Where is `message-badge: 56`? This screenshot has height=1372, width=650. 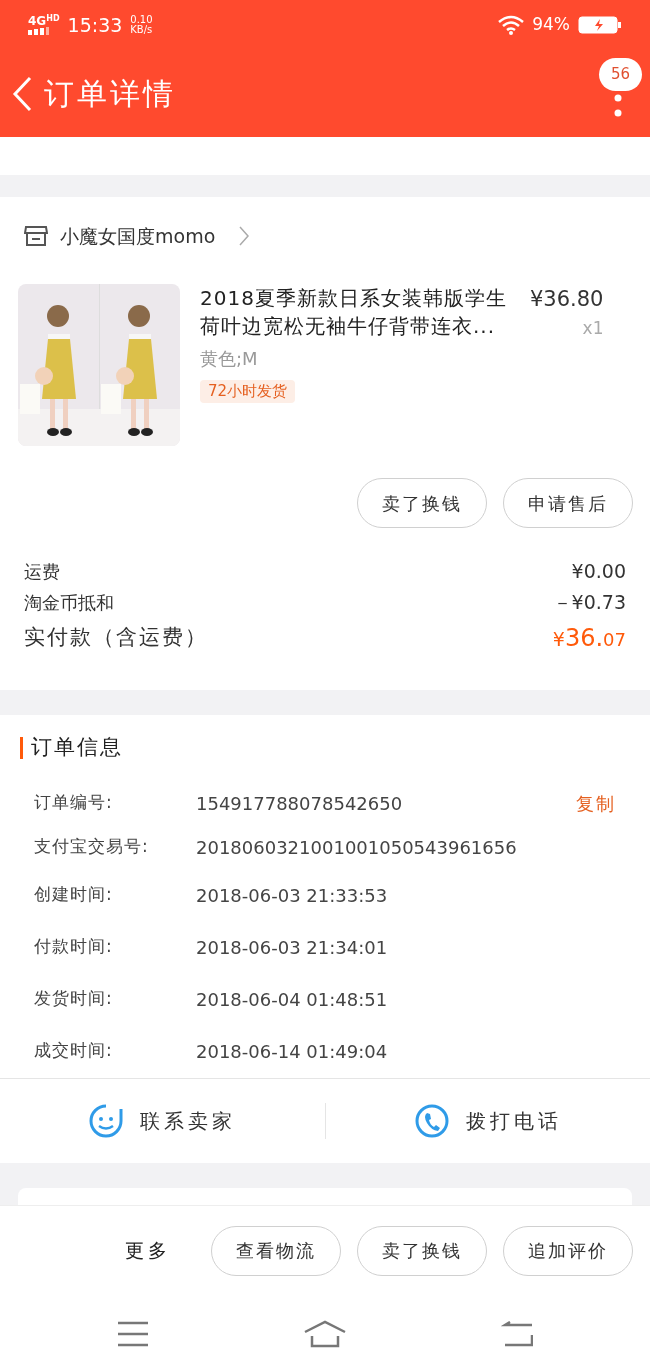 message-badge: 56 is located at coordinates (620, 74).